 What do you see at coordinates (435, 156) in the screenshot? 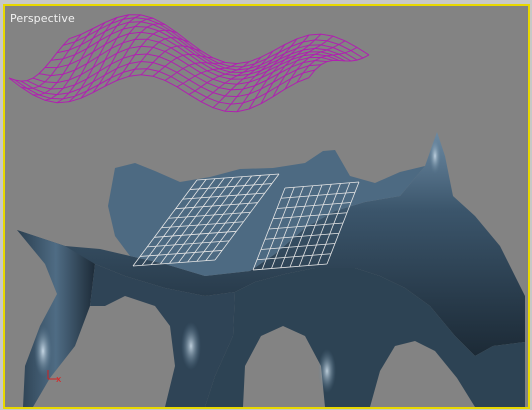
I see `highlight-peak` at bounding box center [435, 156].